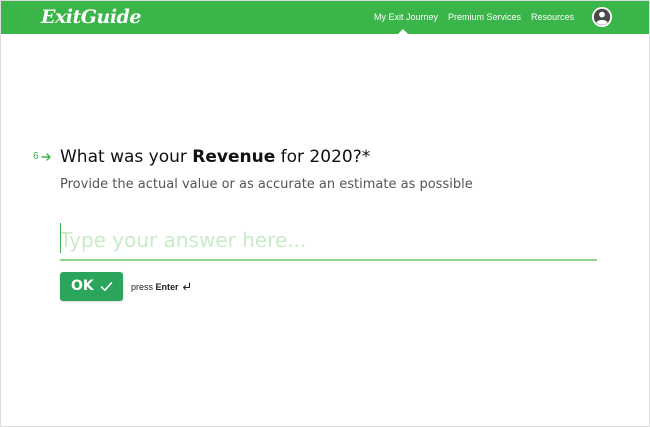 This screenshot has height=427, width=650. What do you see at coordinates (484, 17) in the screenshot?
I see `nav-premium-services: Premium Services` at bounding box center [484, 17].